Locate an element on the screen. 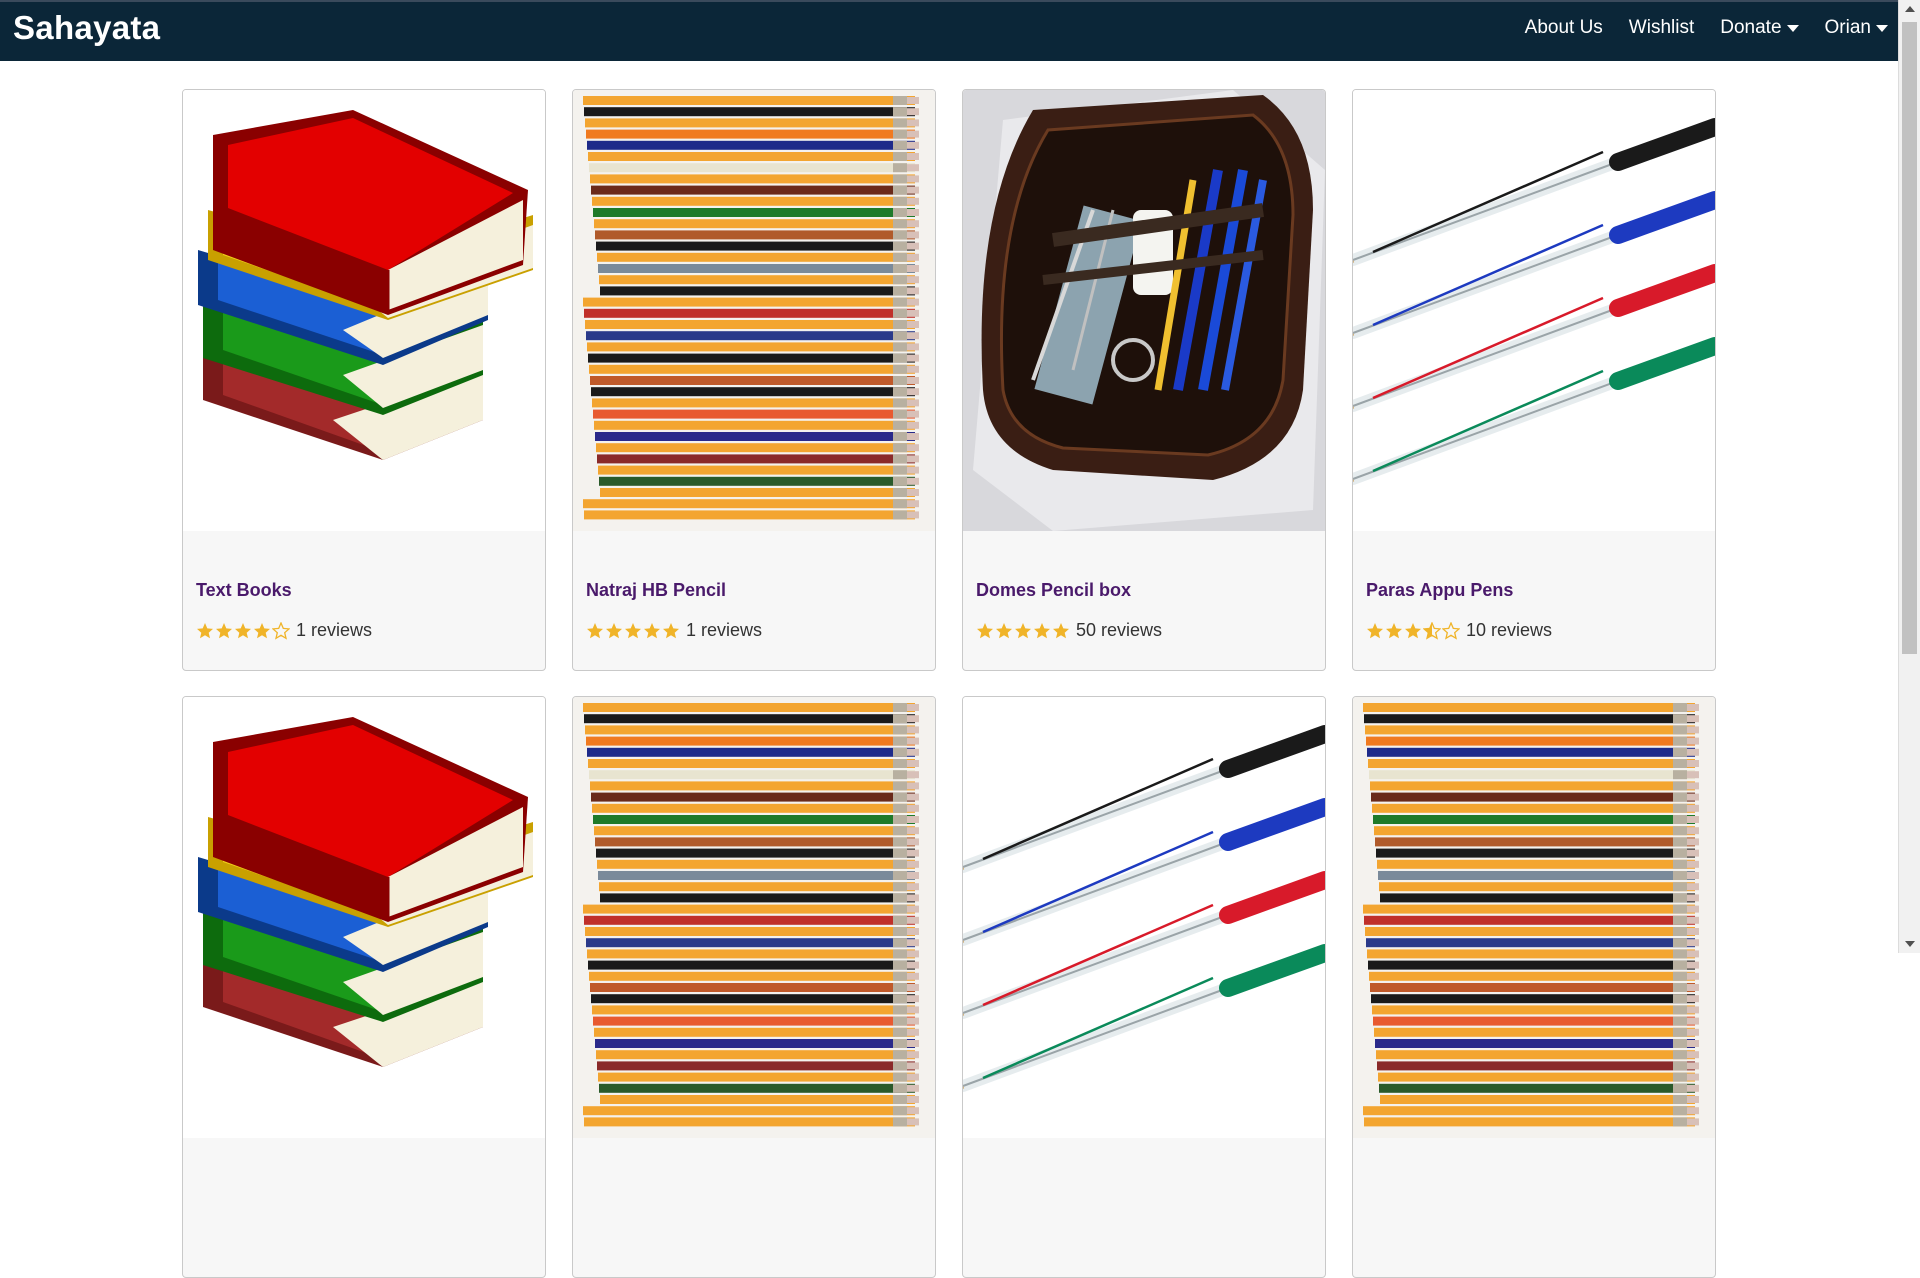  nav-about-us-label: About Us is located at coordinates (1563, 27).